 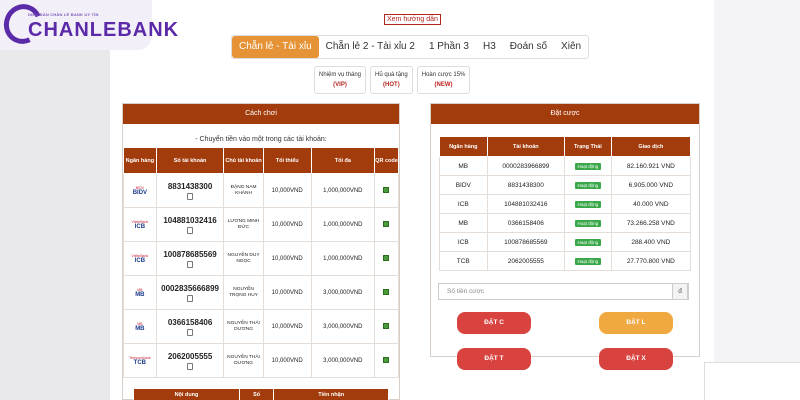 I want to click on promo-tag: (NEW), so click(x=443, y=85).